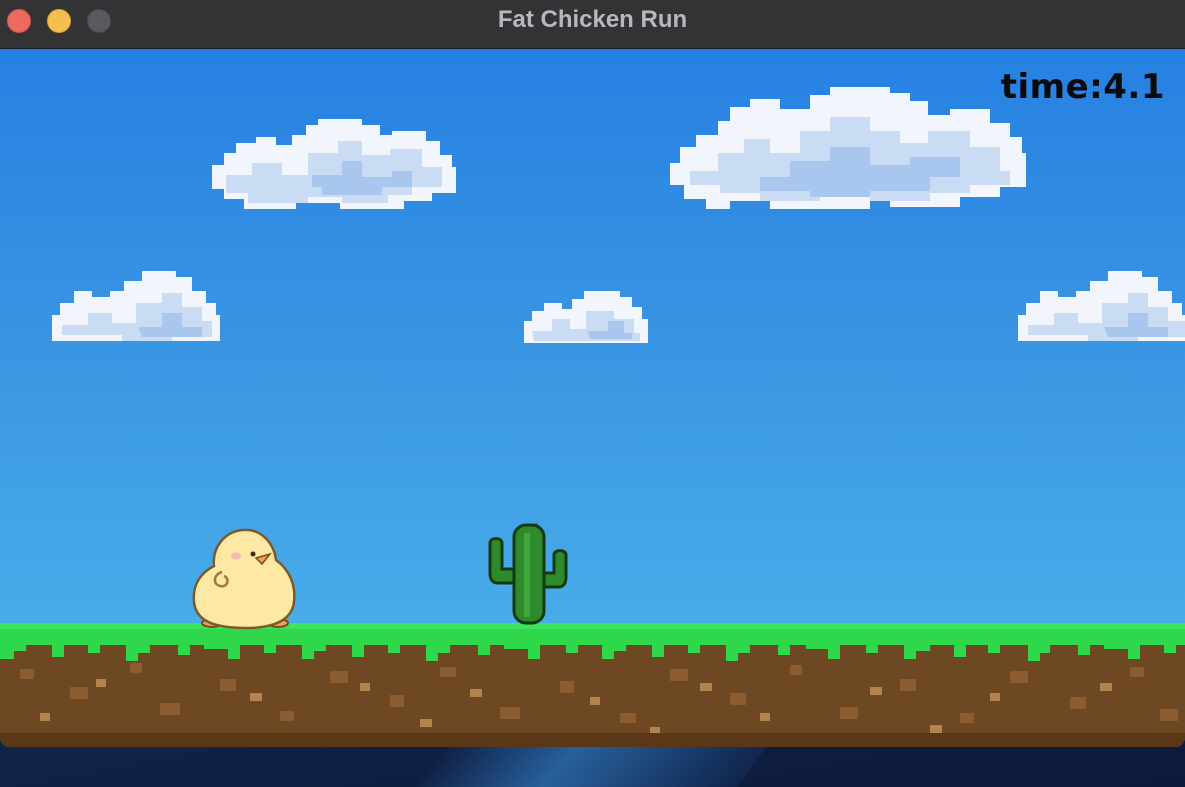  I want to click on window-title: Fat Chicken Run, so click(592, 19).